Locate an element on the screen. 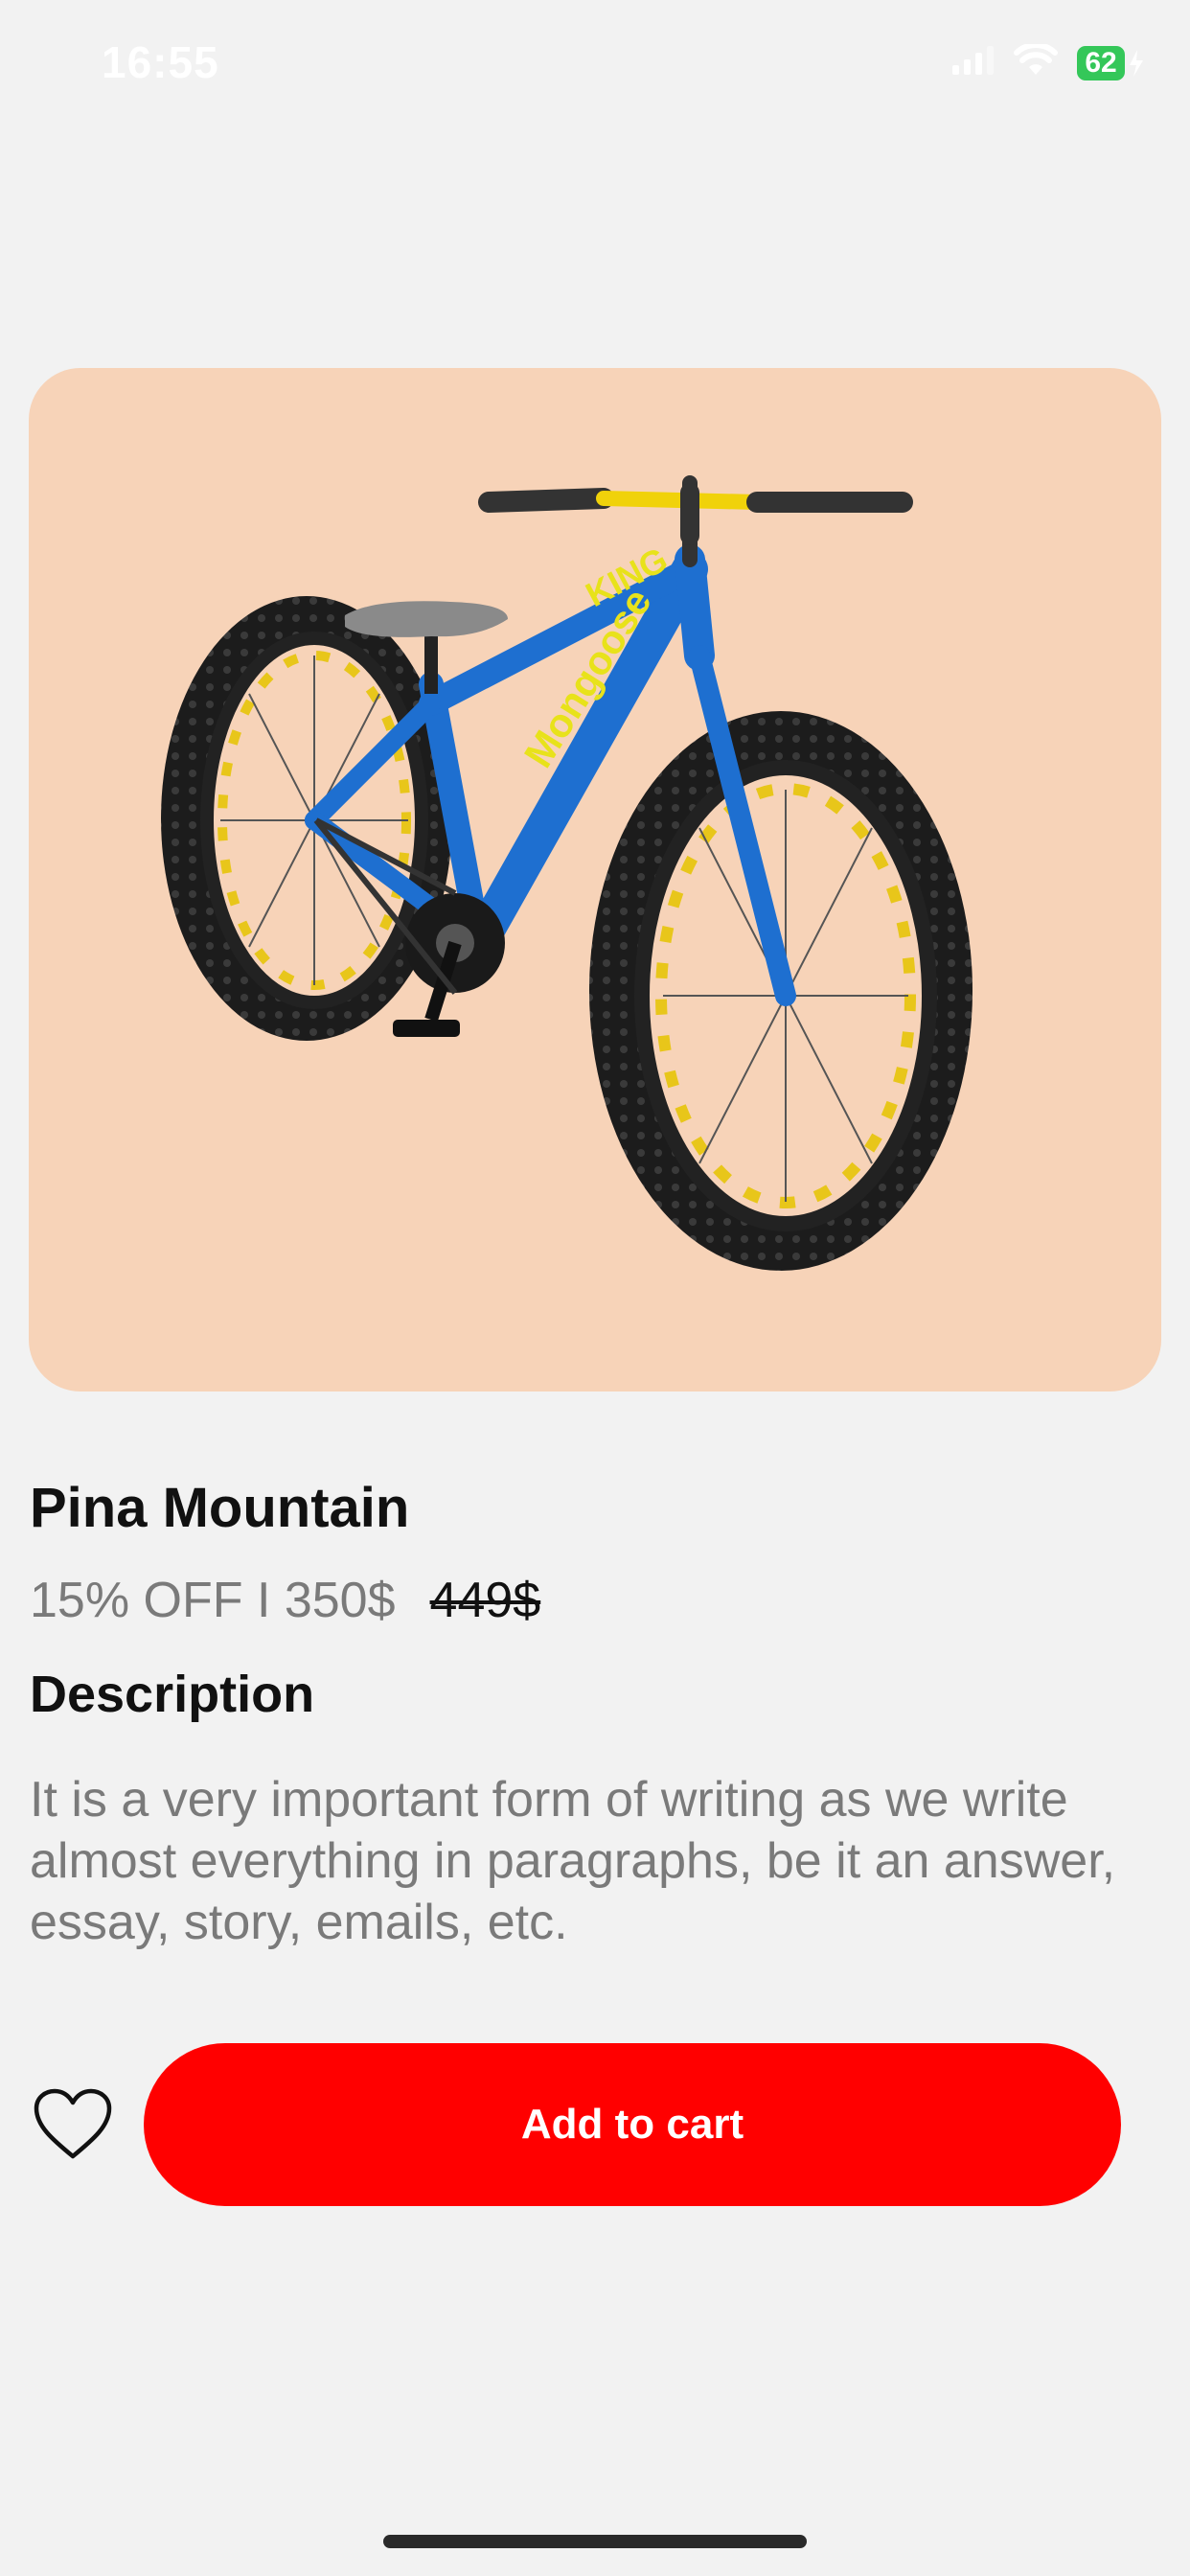  price-line: 15% OFF I 350$ 449$ is located at coordinates (285, 1600).